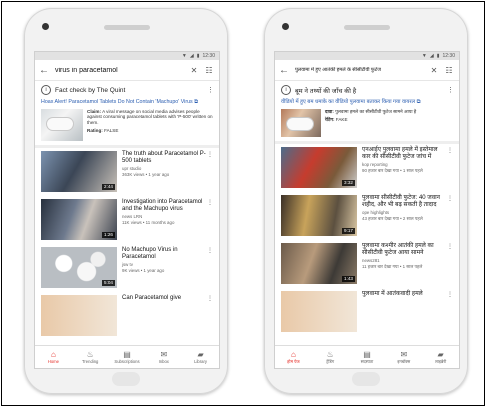  What do you see at coordinates (200, 357) in the screenshot?
I see `nav-library: ▰ Library` at bounding box center [200, 357].